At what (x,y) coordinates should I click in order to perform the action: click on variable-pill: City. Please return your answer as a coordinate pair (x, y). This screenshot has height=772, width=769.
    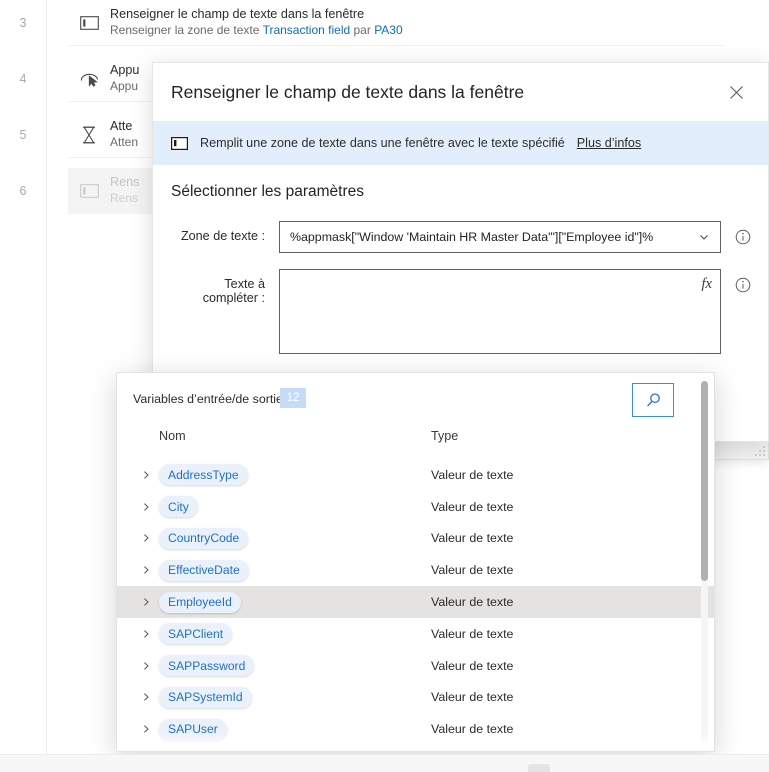
    Looking at the image, I should click on (178, 507).